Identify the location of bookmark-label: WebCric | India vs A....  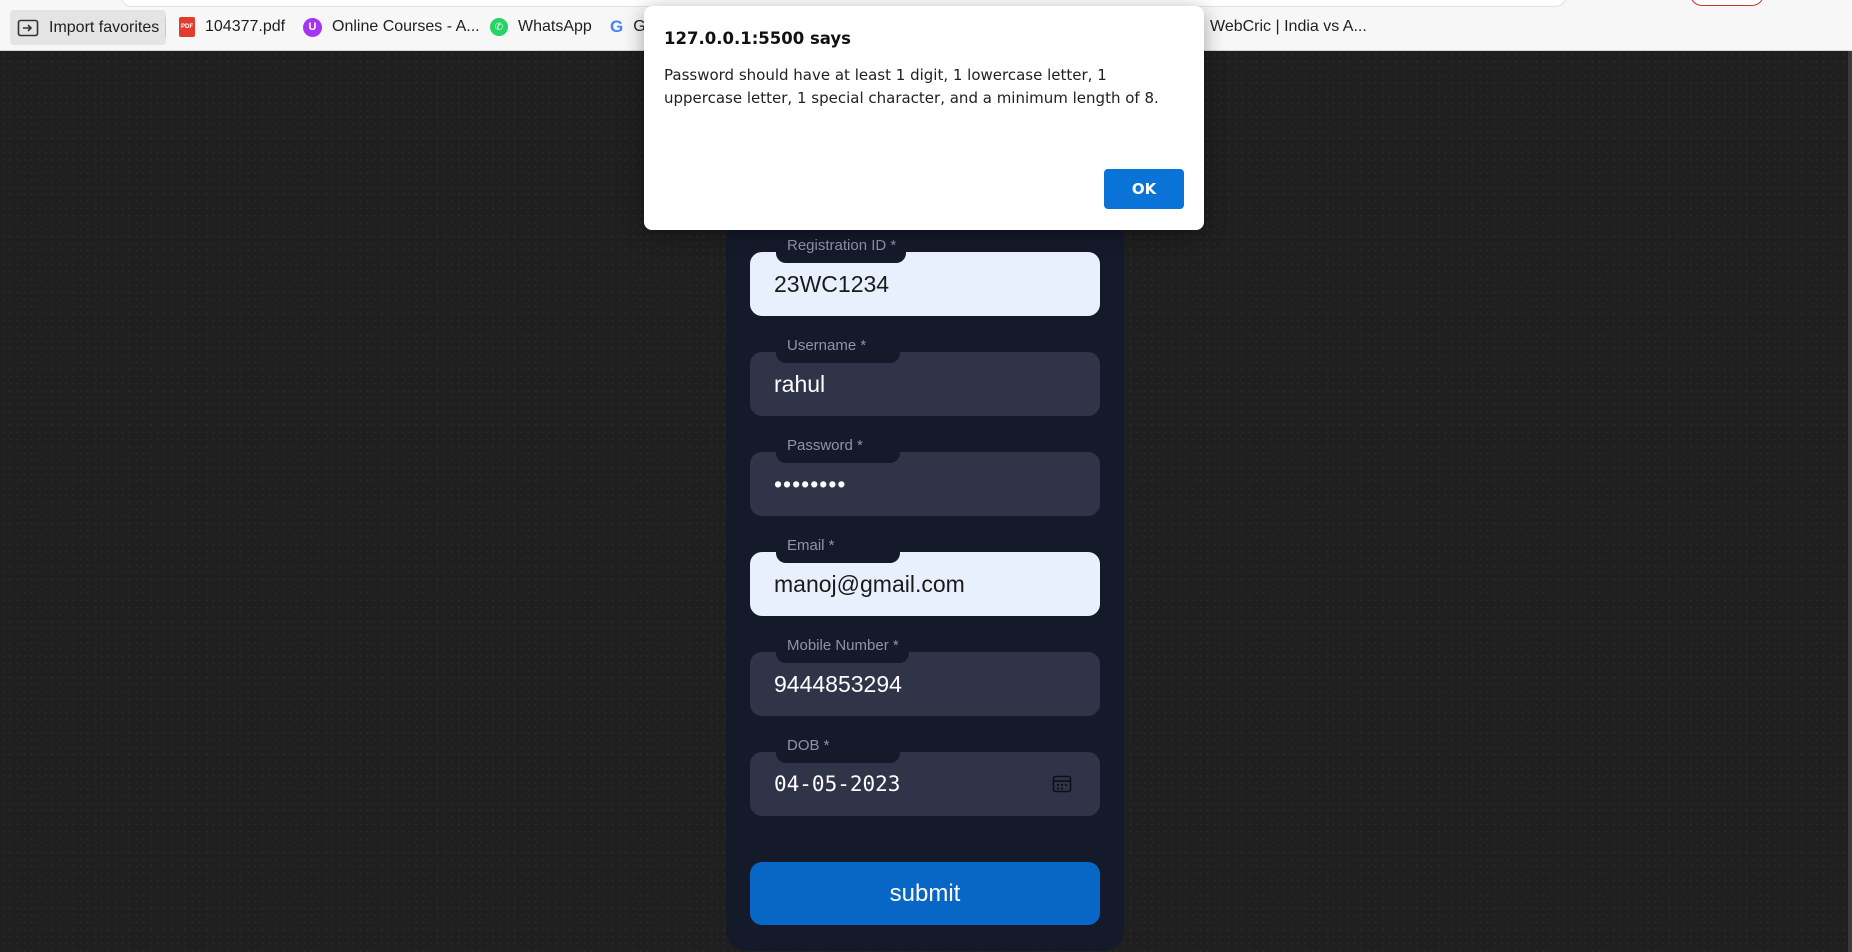
(1288, 26).